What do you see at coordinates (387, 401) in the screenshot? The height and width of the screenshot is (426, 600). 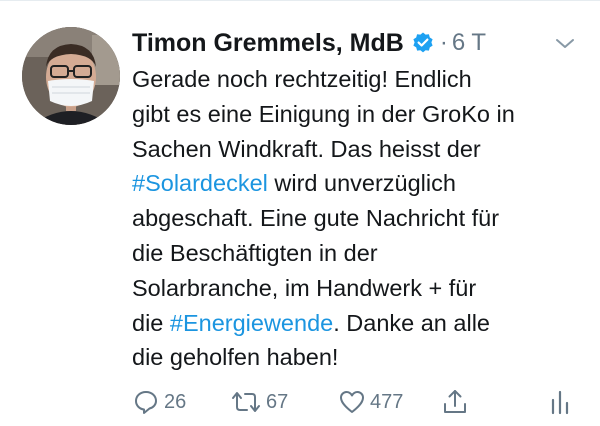 I see `like-count: 477` at bounding box center [387, 401].